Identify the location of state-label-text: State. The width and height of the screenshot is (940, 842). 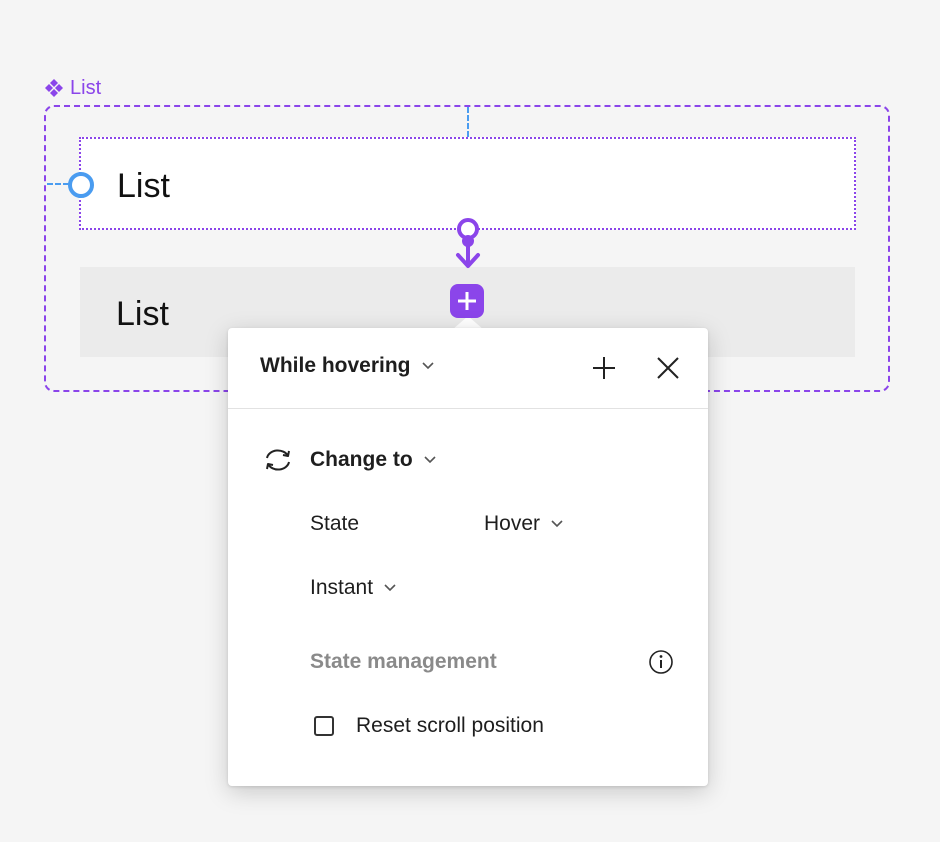
(335, 523).